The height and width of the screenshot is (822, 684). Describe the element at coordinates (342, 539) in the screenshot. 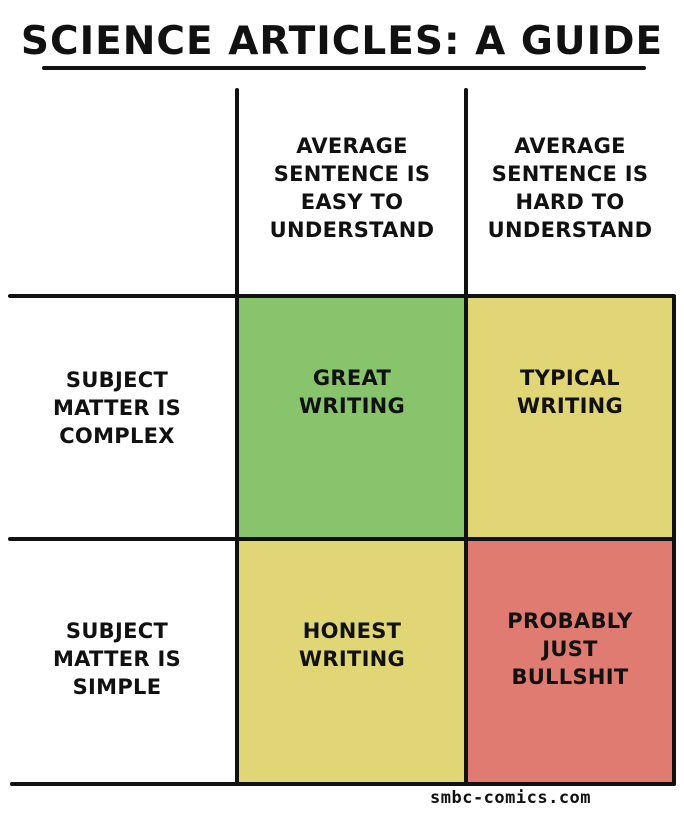

I see `grid-line-horizontal-middle` at that location.